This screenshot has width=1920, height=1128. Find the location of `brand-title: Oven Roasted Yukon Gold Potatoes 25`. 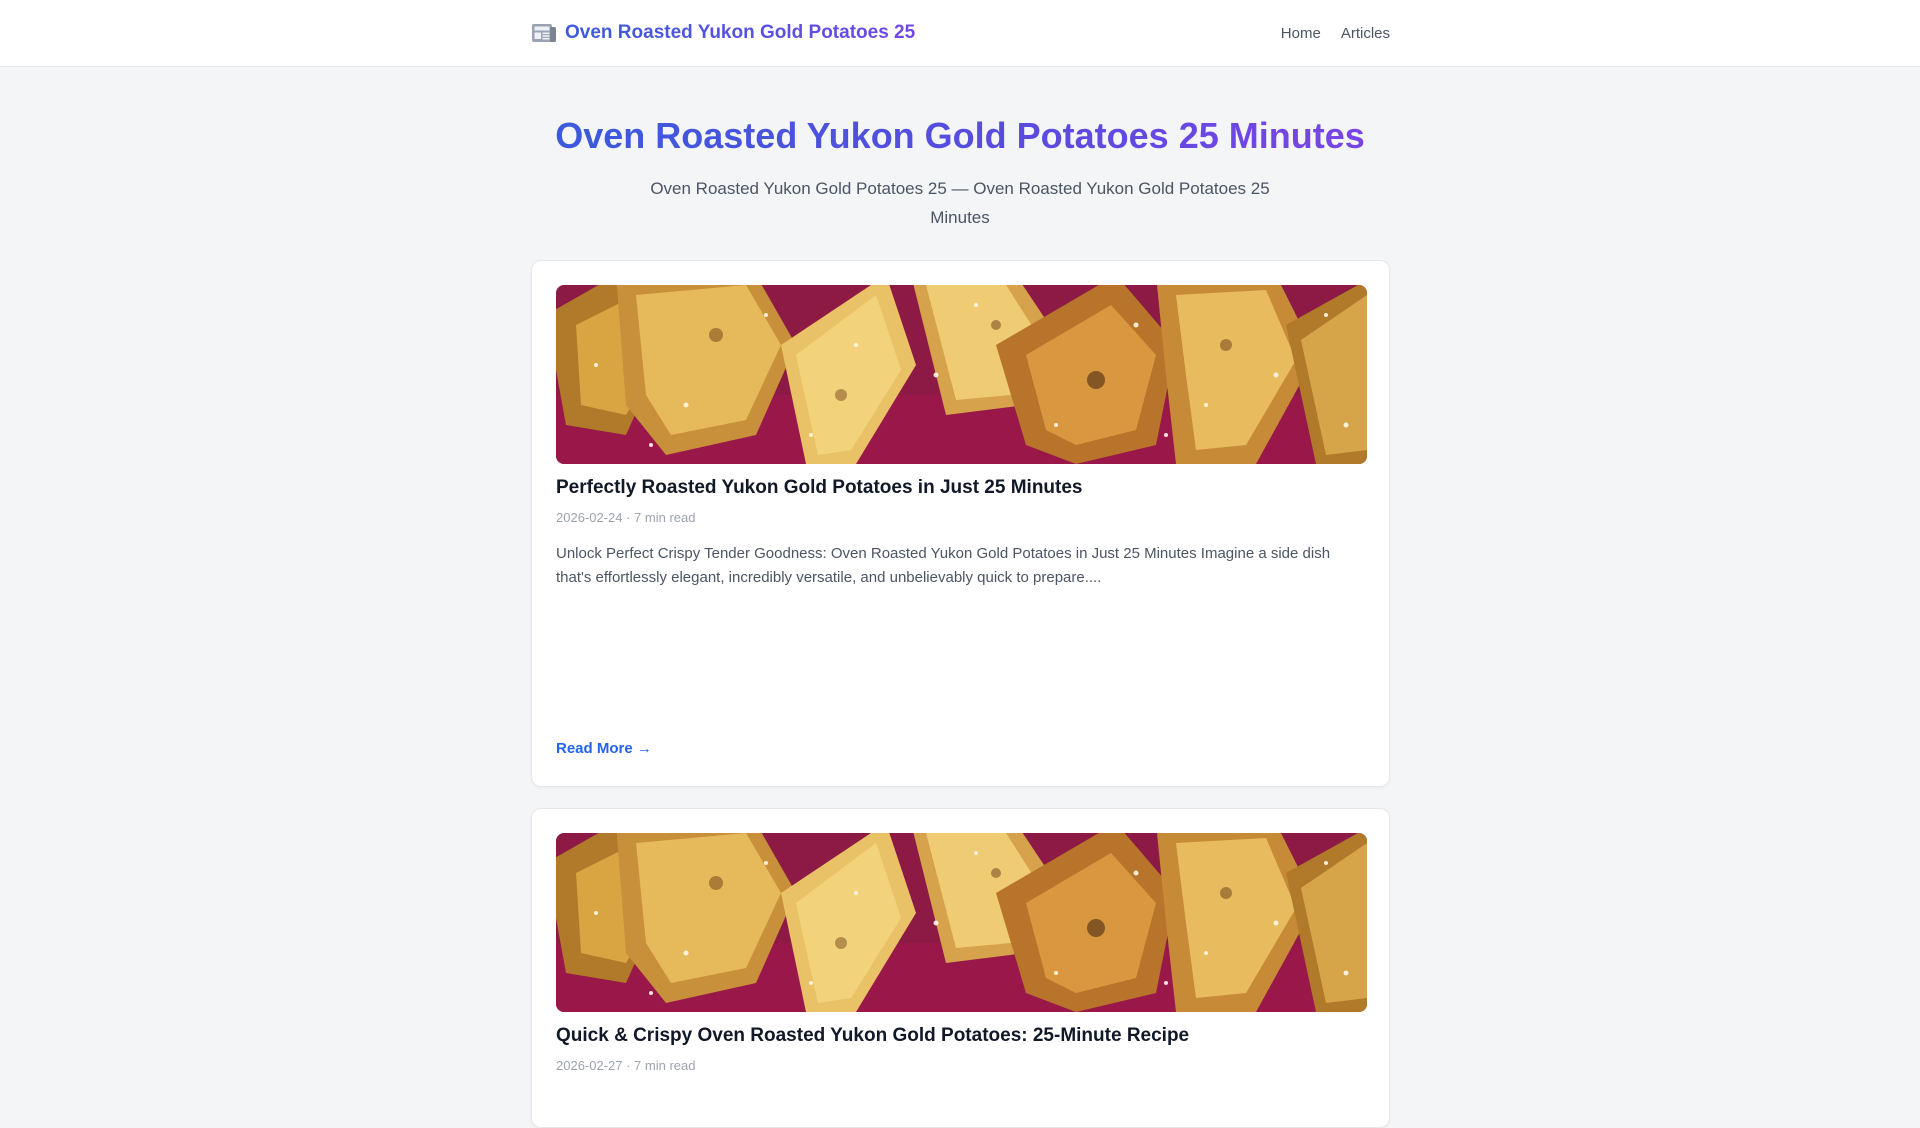

brand-title: Oven Roasted Yukon Gold Potatoes 25 is located at coordinates (740, 32).